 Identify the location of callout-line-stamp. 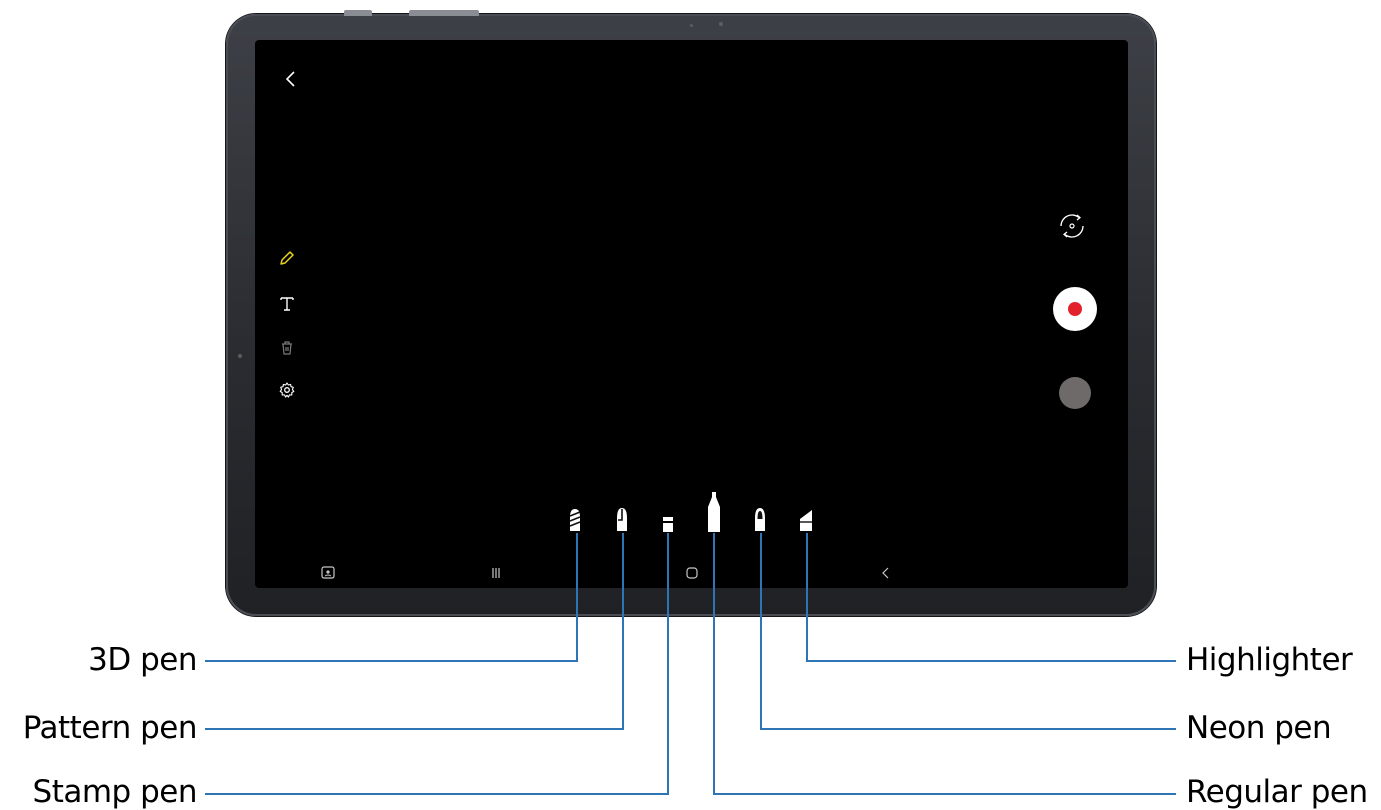
(437, 664).